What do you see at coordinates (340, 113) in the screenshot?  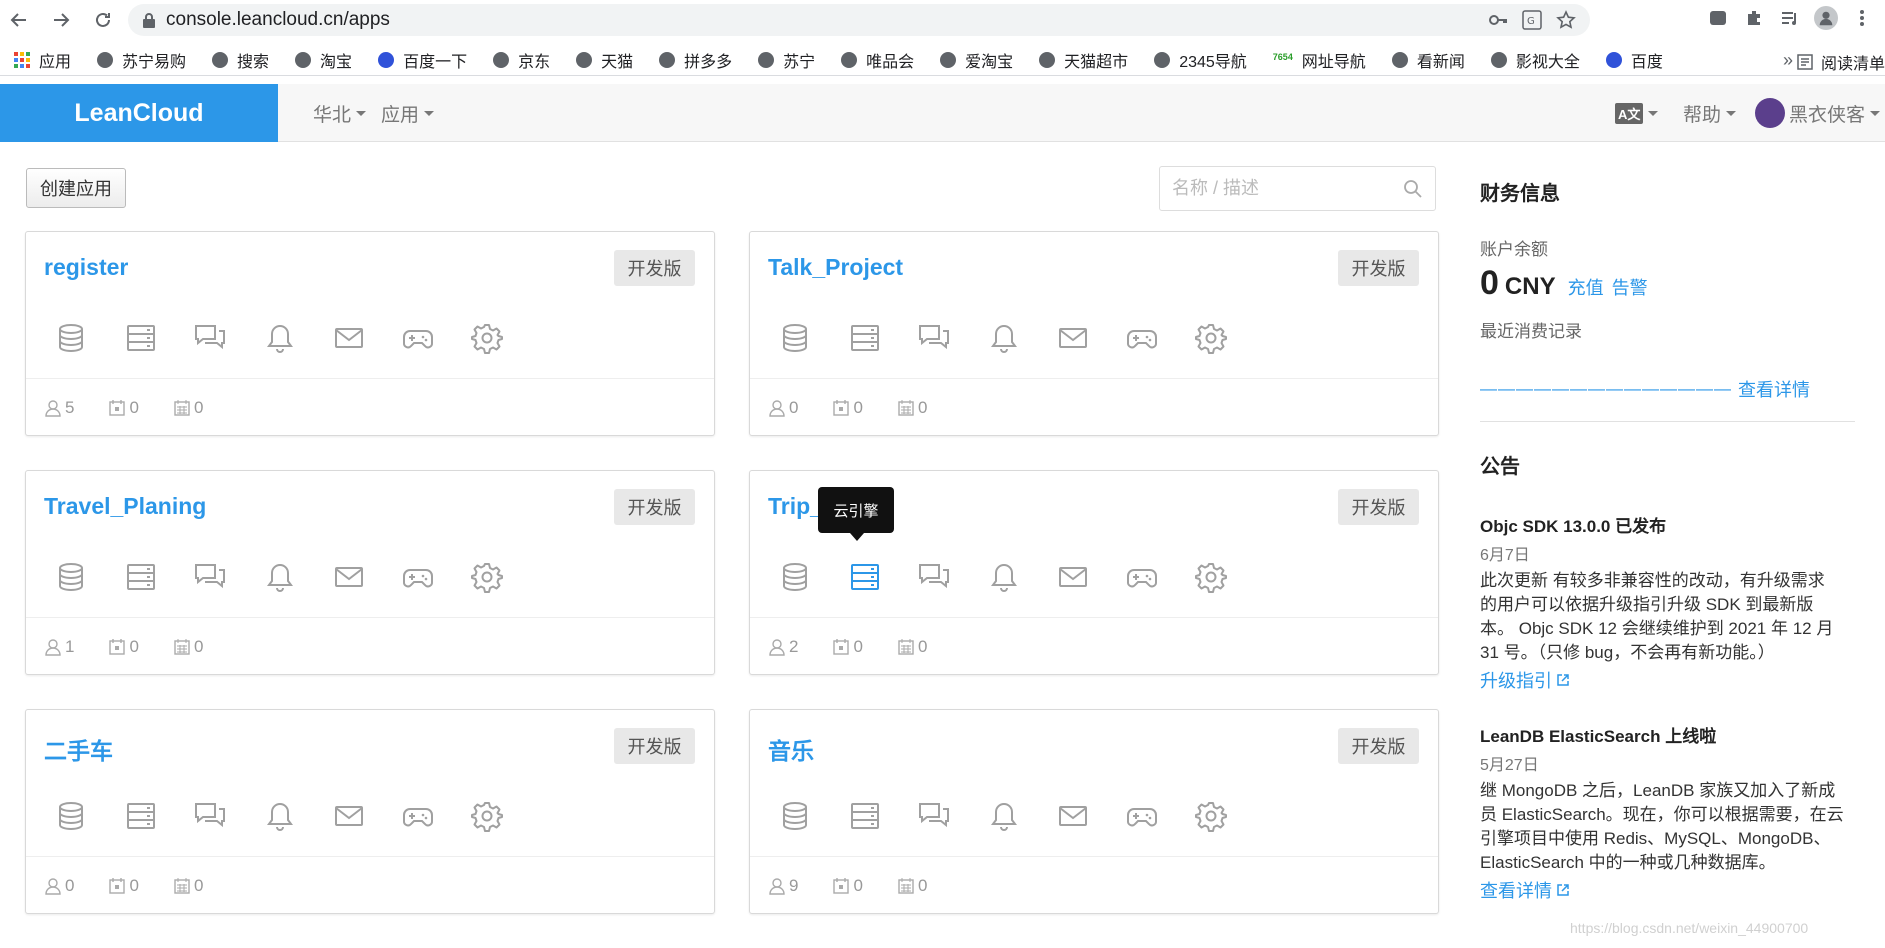 I see `region-dropdown: 华北` at bounding box center [340, 113].